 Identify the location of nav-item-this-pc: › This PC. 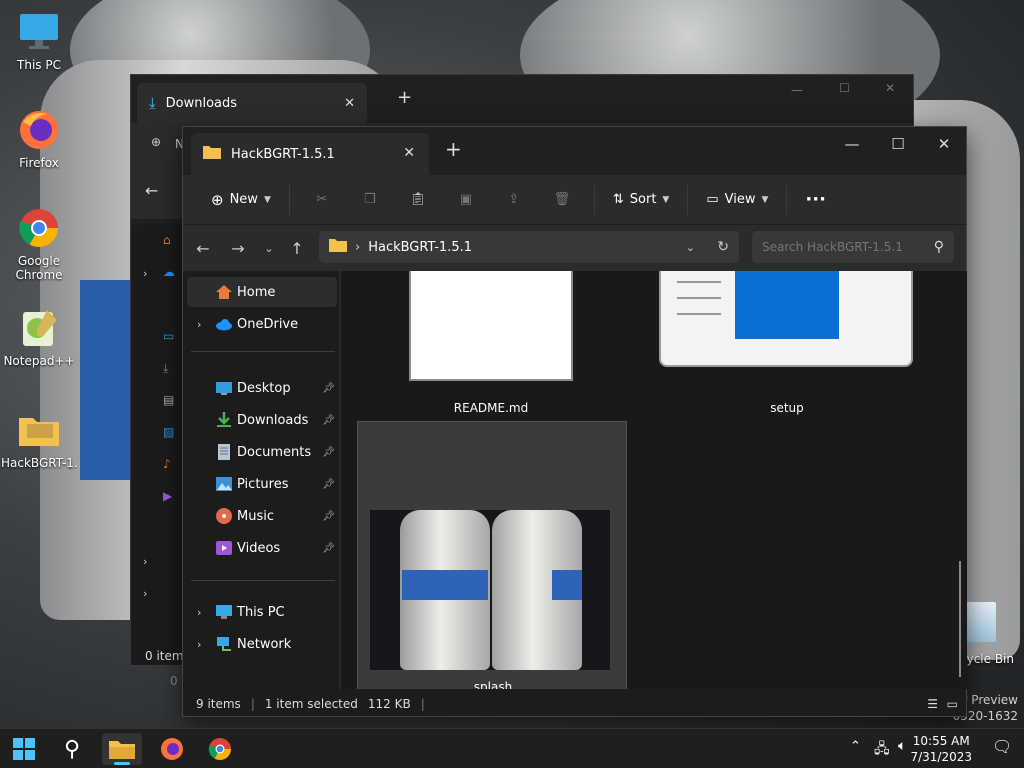
(262, 612).